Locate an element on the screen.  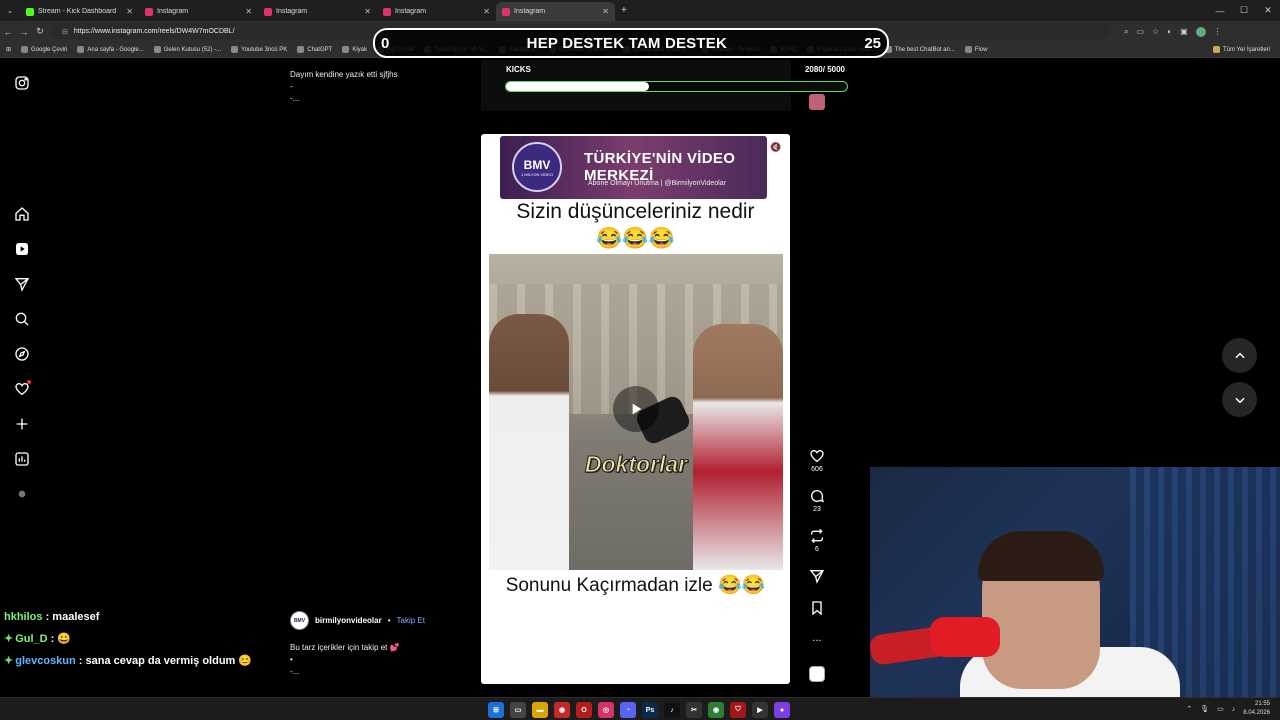
shield-icon: ⛉ is located at coordinates (738, 710).